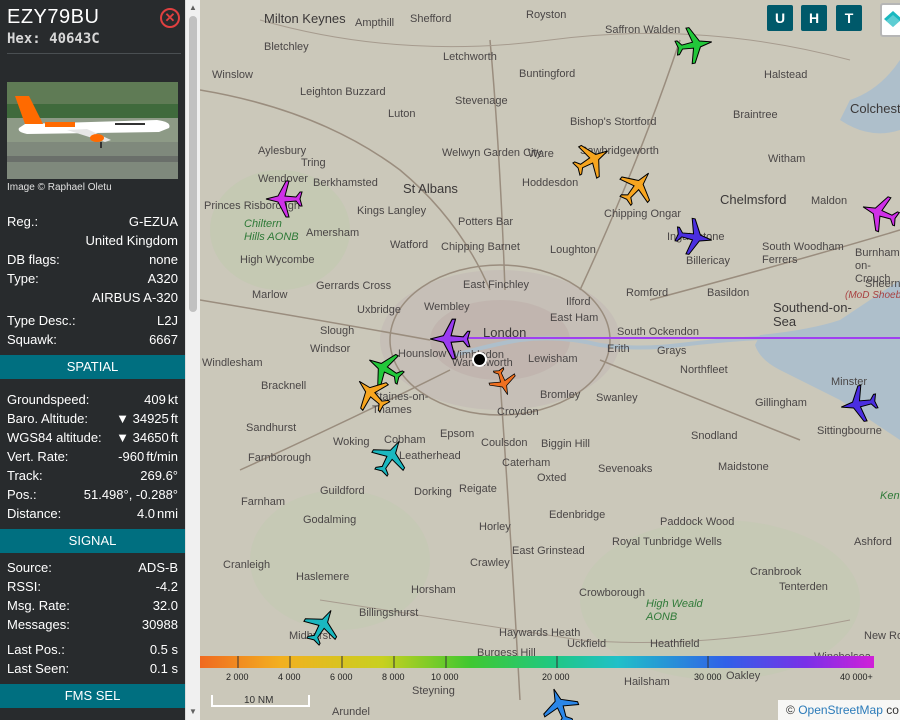 This screenshot has width=900, height=720. I want to click on place-label: Shefford, so click(431, 19).